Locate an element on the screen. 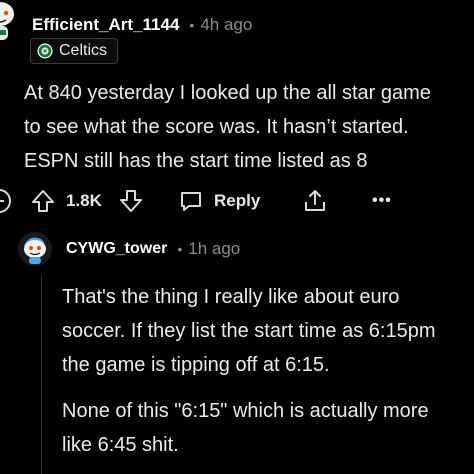  reply-bubble-icon is located at coordinates (191, 201).